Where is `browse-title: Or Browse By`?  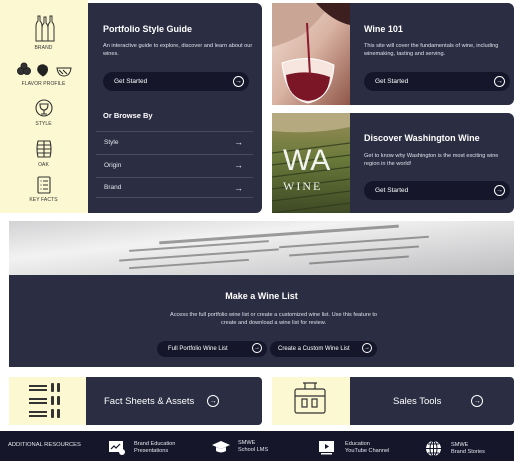
browse-title: Or Browse By is located at coordinates (128, 115).